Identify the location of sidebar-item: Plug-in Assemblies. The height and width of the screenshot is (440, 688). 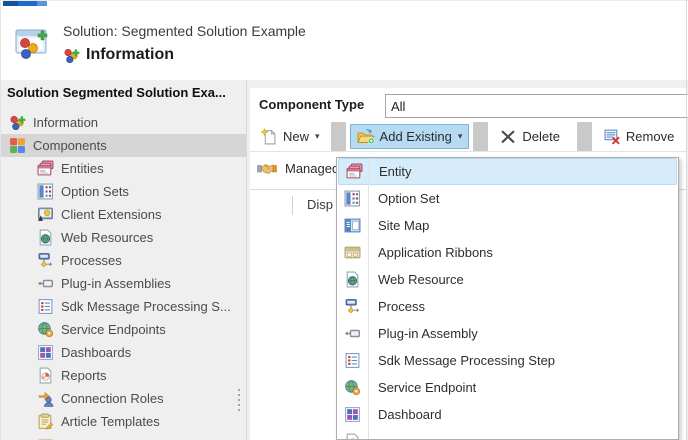
(123, 283).